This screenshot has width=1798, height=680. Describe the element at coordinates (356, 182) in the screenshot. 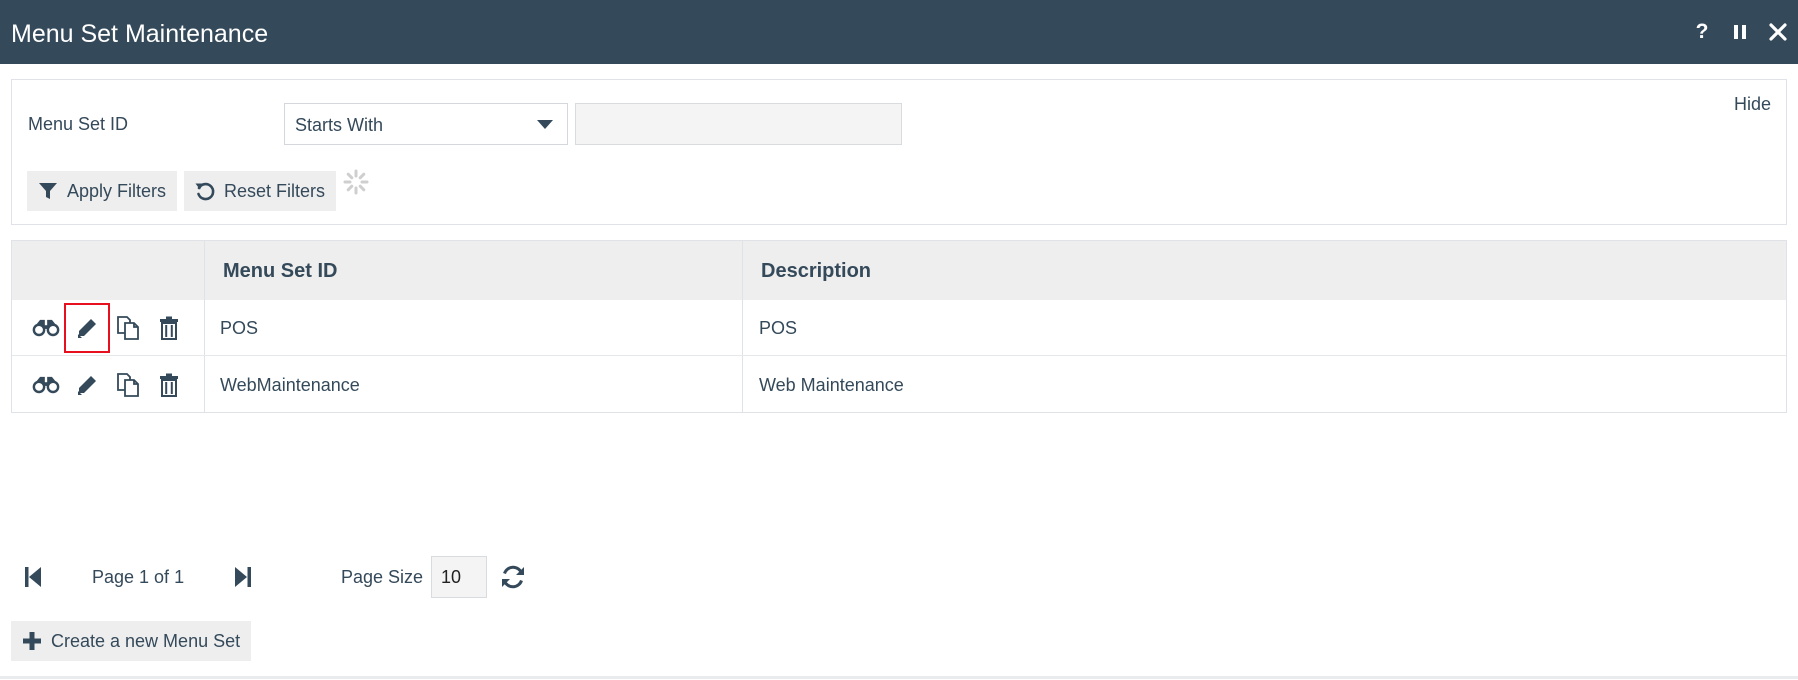

I see `loading-spinner-icon` at that location.